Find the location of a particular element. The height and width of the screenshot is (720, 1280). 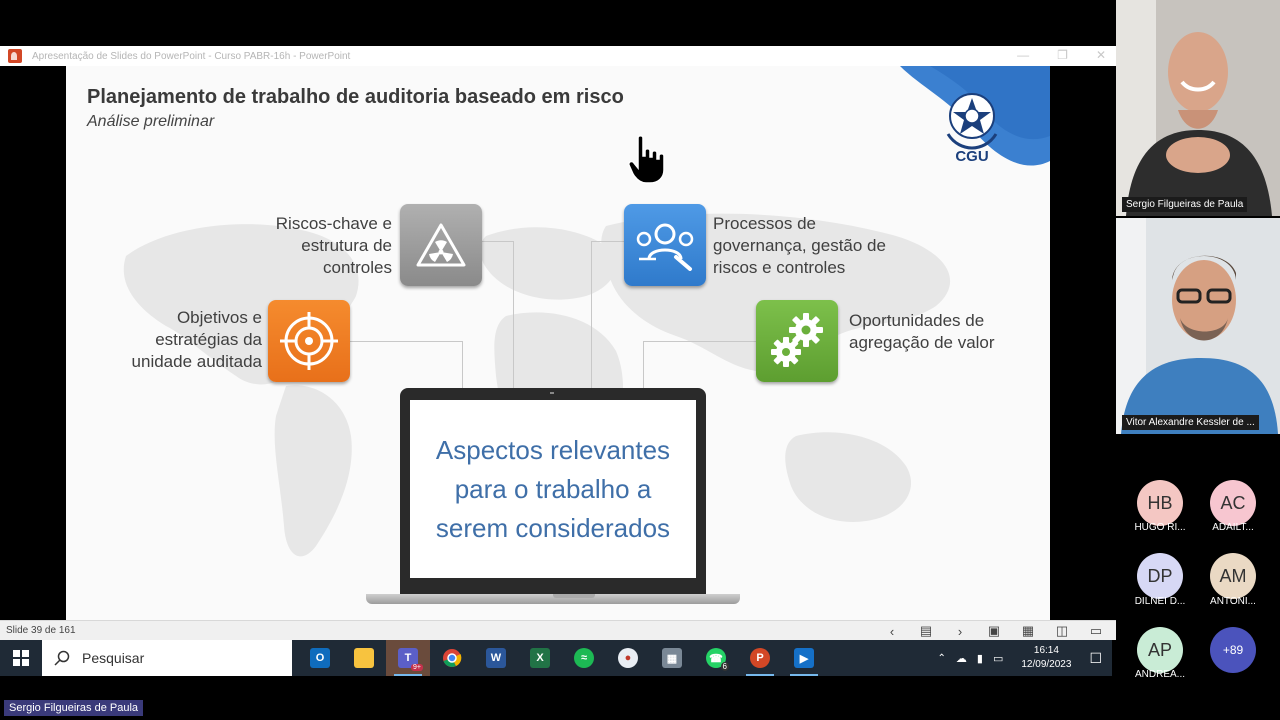

minimize-icon: — is located at coordinates (1023, 55).